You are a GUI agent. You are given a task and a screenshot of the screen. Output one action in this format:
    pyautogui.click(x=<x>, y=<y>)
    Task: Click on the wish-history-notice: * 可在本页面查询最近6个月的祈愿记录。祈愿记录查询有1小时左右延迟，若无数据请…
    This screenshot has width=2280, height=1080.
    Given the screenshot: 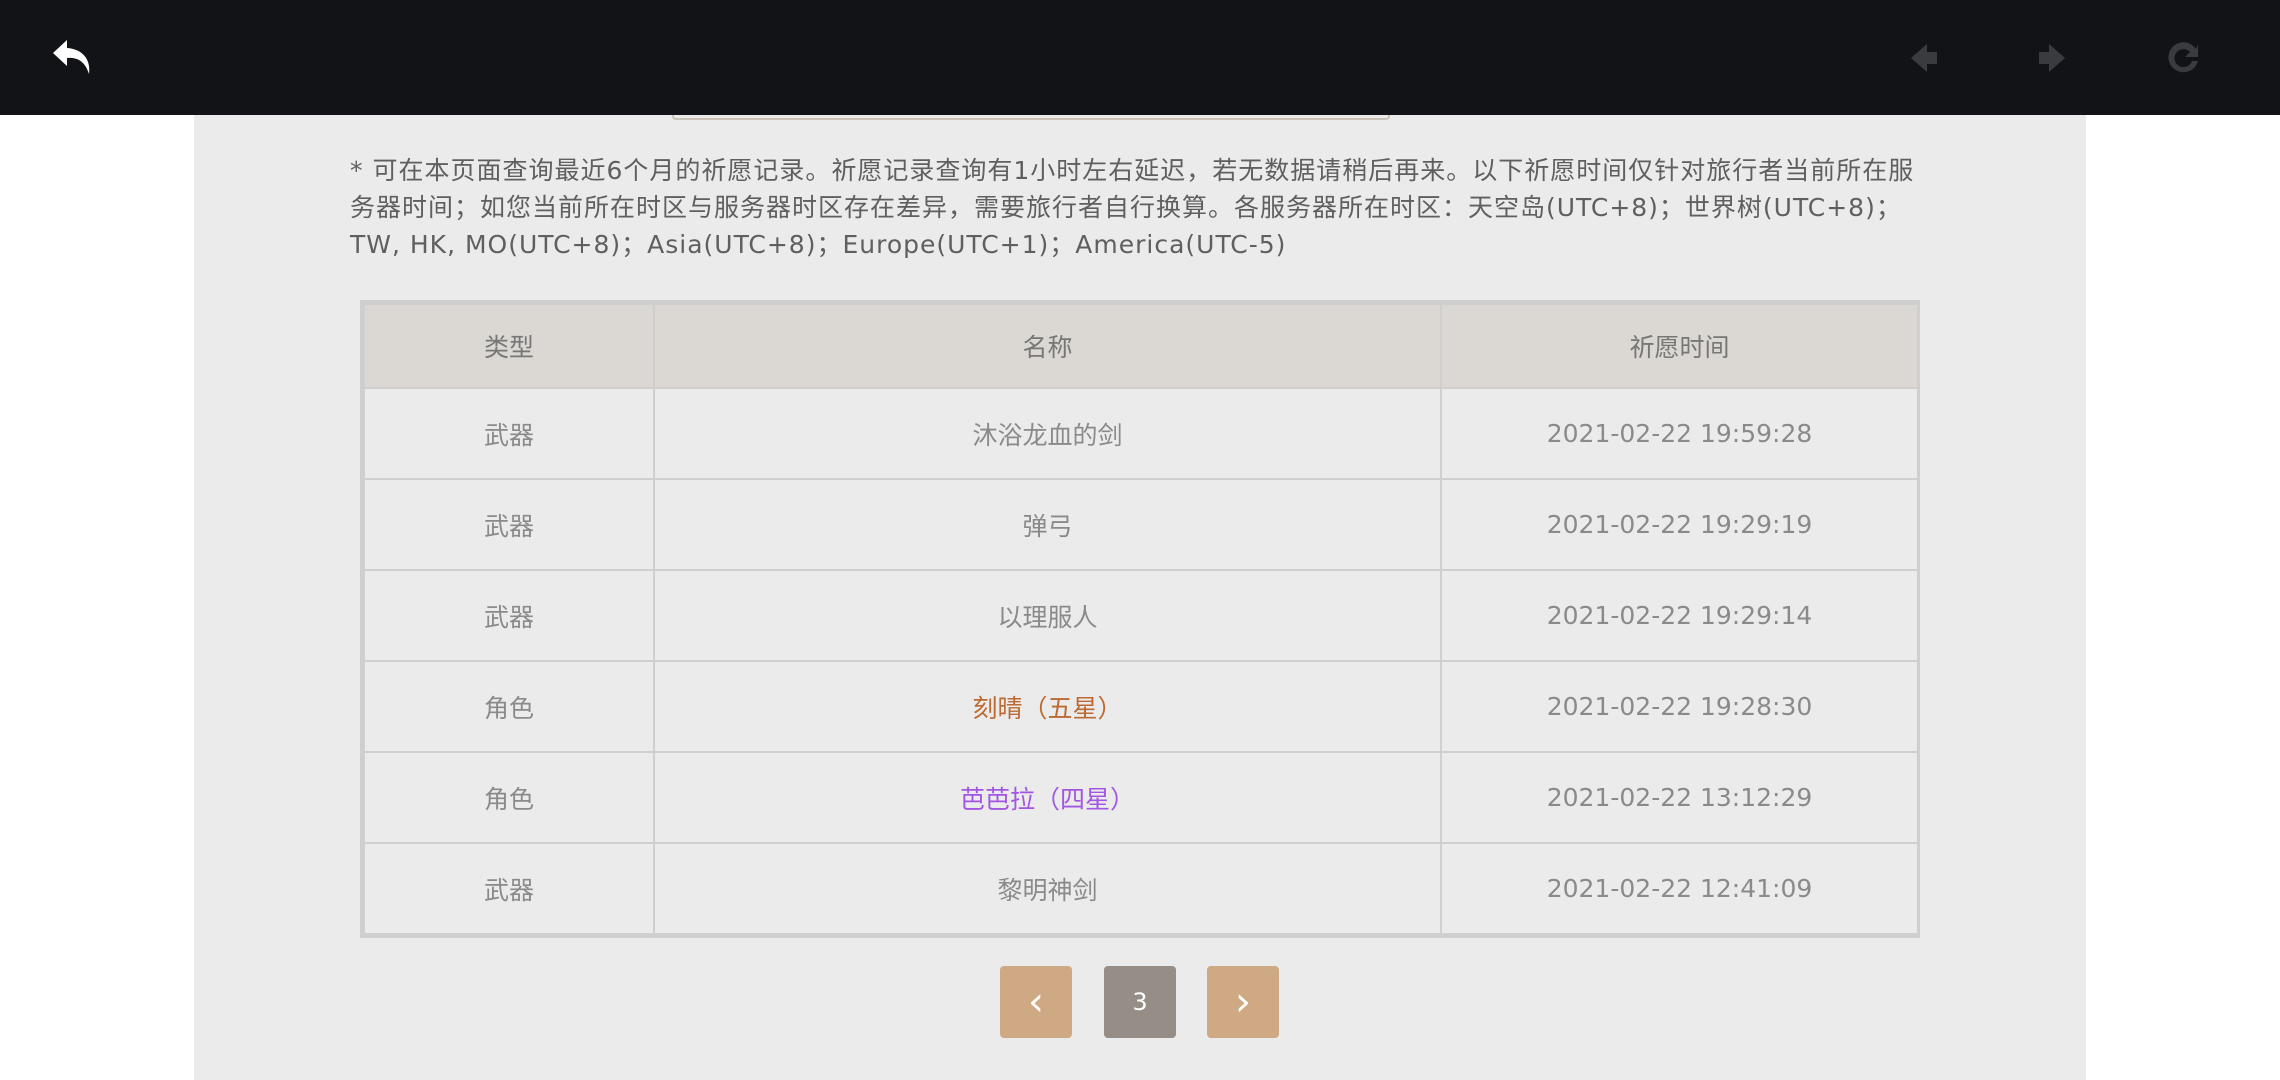 What is the action you would take?
    pyautogui.click(x=1132, y=207)
    